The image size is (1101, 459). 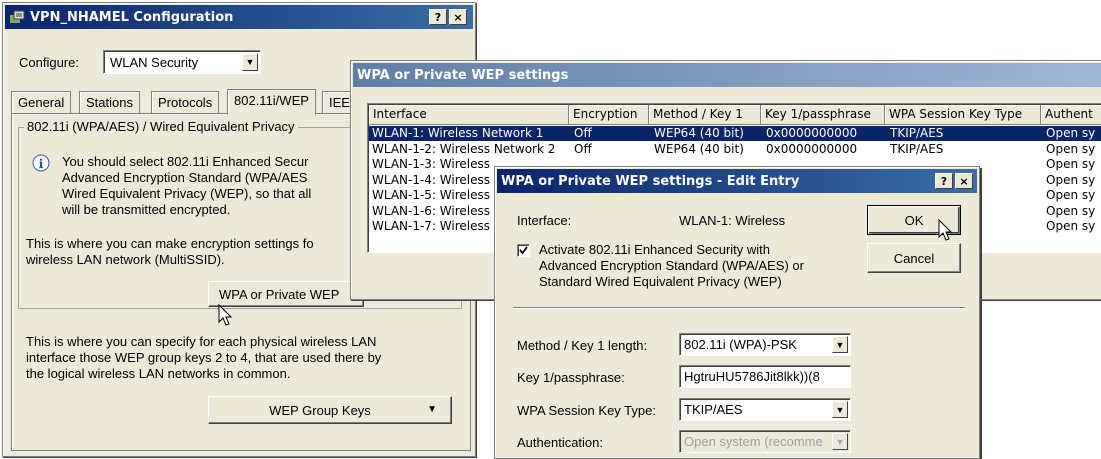 What do you see at coordinates (823, 115) in the screenshot?
I see `column-header-key: Key 1/passphrase` at bounding box center [823, 115].